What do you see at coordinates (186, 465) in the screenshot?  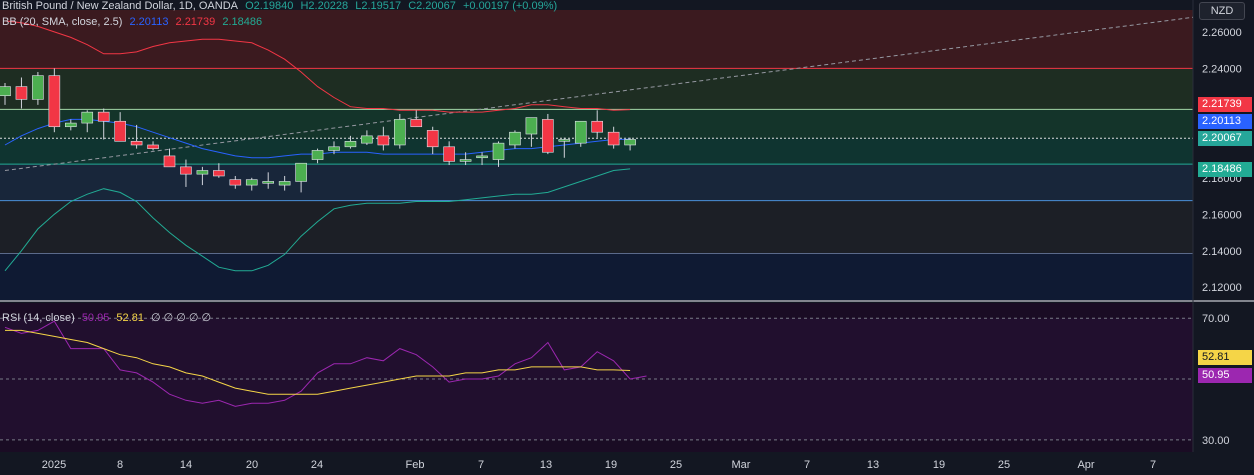 I see `time-tick-label: 14` at bounding box center [186, 465].